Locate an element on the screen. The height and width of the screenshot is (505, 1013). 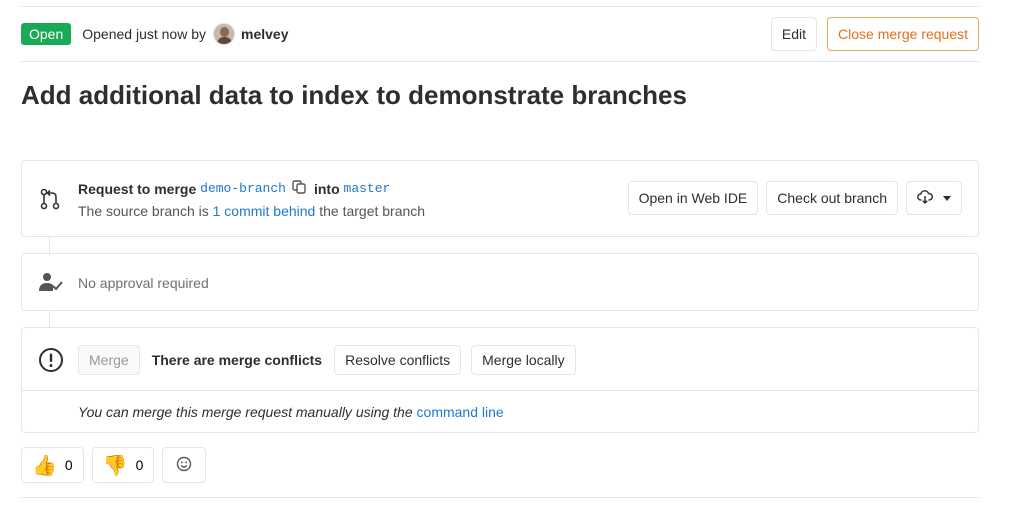
merge-branches-line: Request to merge demo-branch into master is located at coordinates (234, 188).